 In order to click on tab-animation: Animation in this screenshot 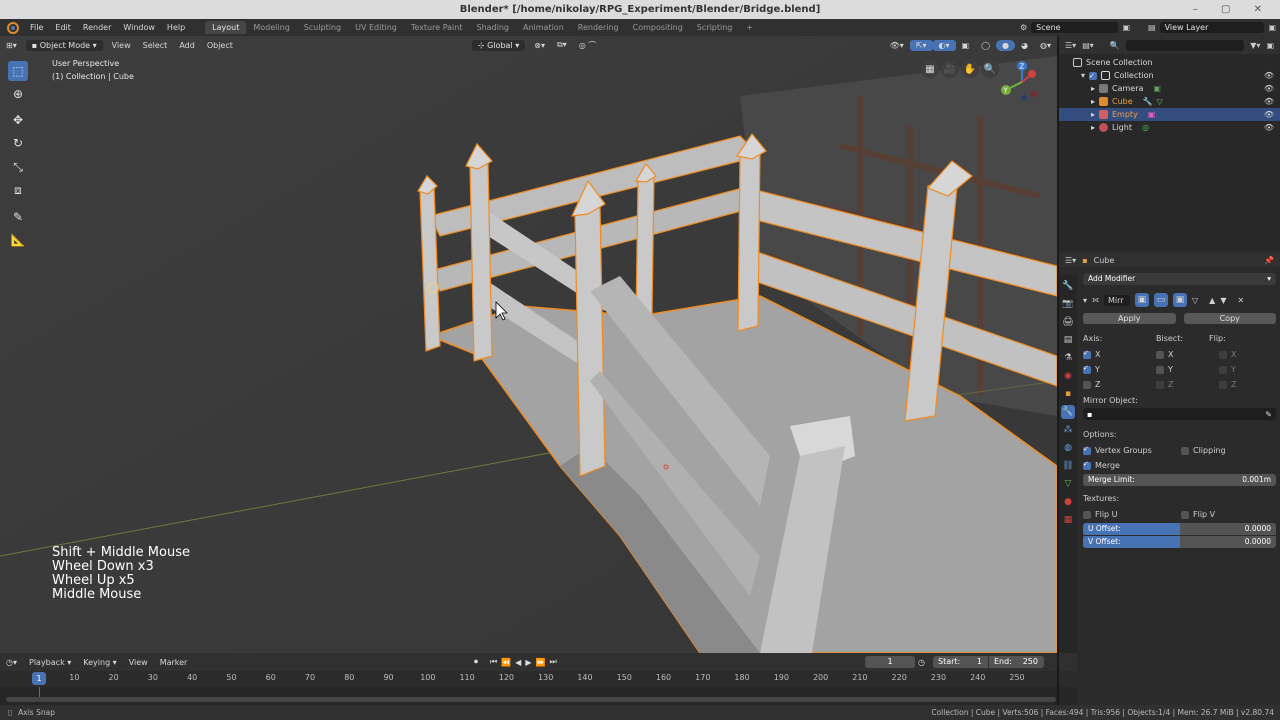, I will do `click(543, 27)`.